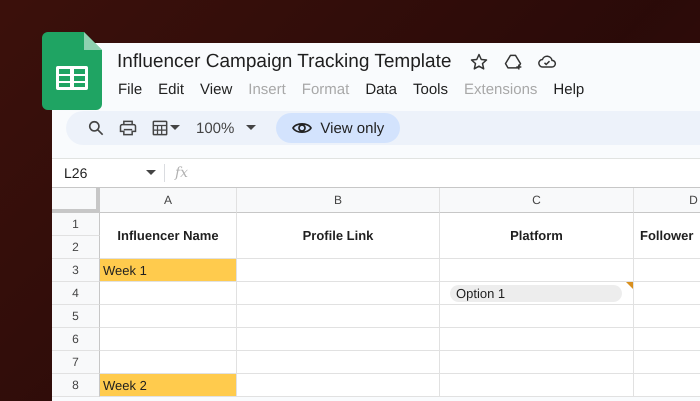  What do you see at coordinates (537, 236) in the screenshot?
I see `table-header-cell: Platform` at bounding box center [537, 236].